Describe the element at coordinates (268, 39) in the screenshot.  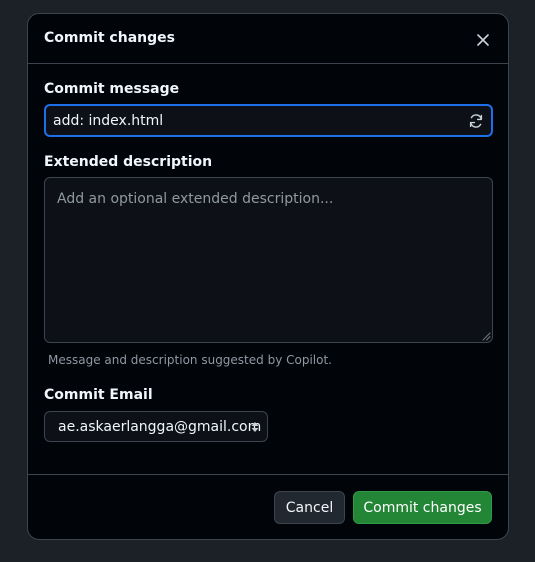
I see `dialog-header: Commit changes` at that location.